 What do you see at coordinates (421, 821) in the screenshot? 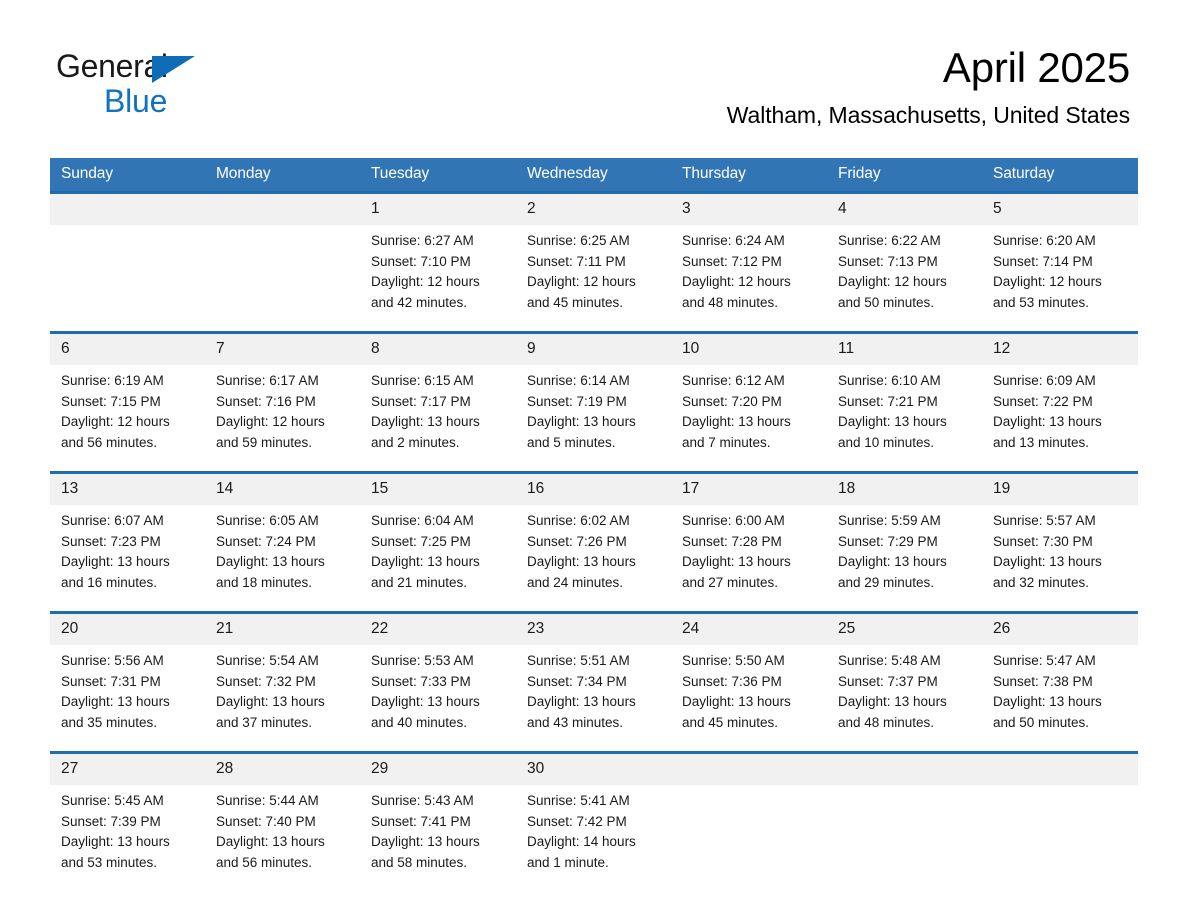
I see `day-sunset-text: Sunset: 7:41 PM` at bounding box center [421, 821].